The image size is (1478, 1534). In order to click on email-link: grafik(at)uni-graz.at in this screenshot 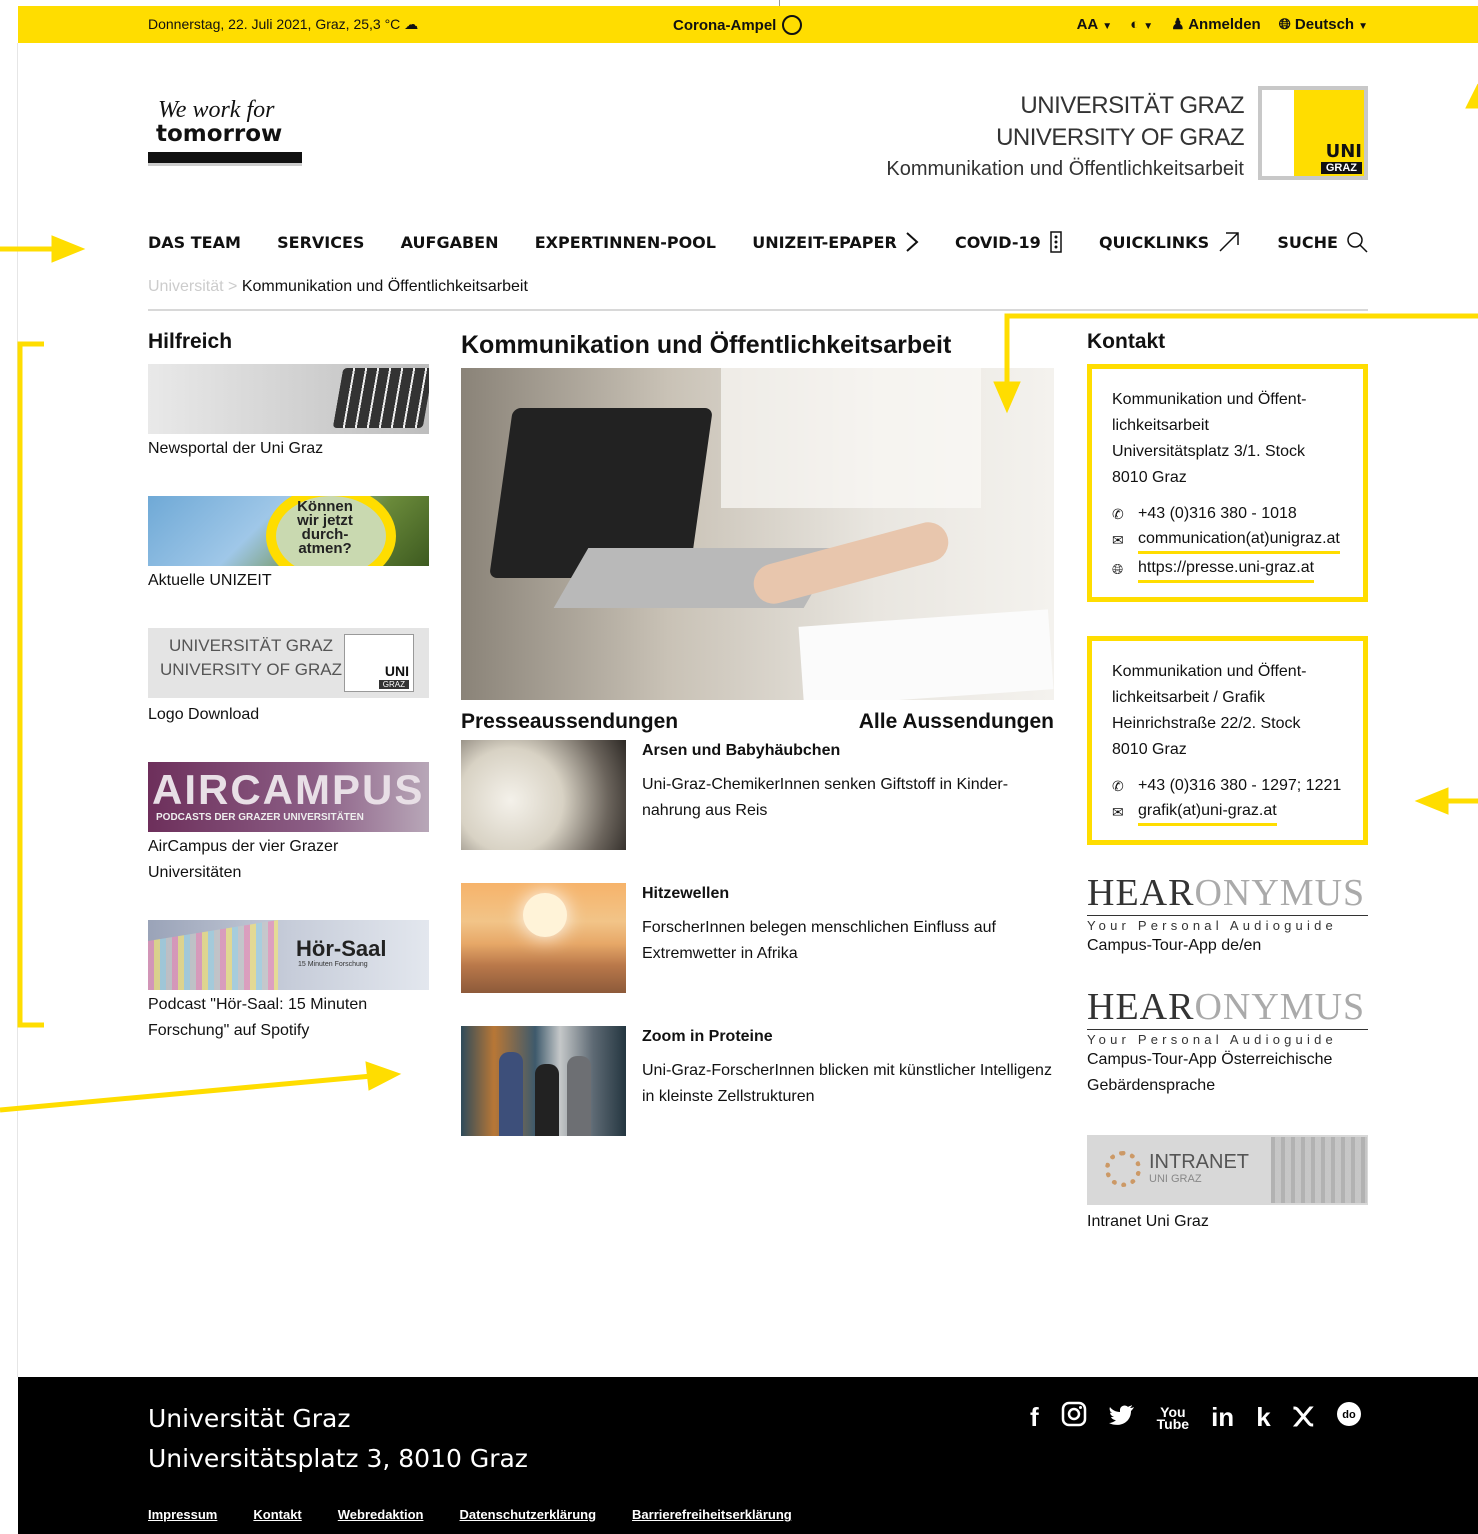, I will do `click(1207, 812)`.